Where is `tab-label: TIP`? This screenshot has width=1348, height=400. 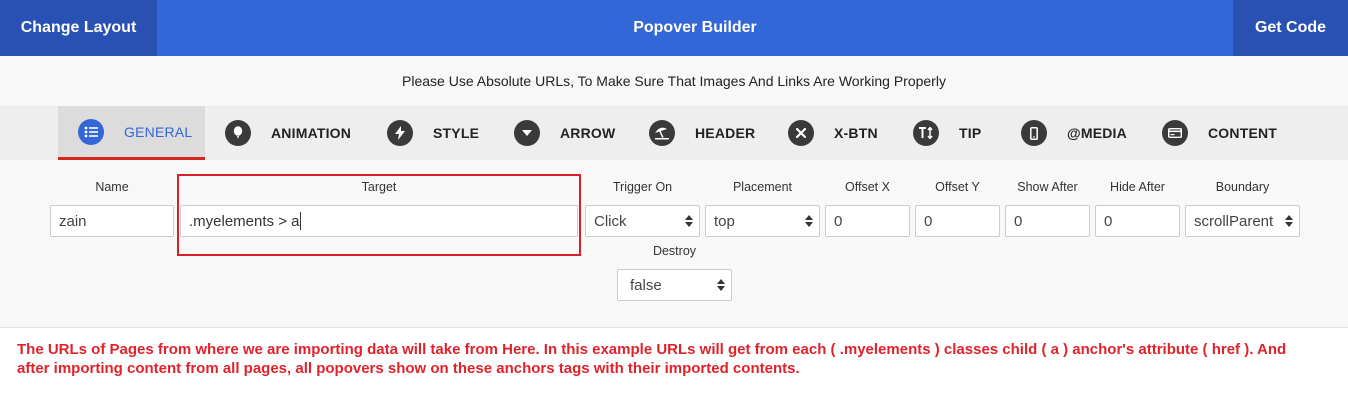 tab-label: TIP is located at coordinates (970, 133).